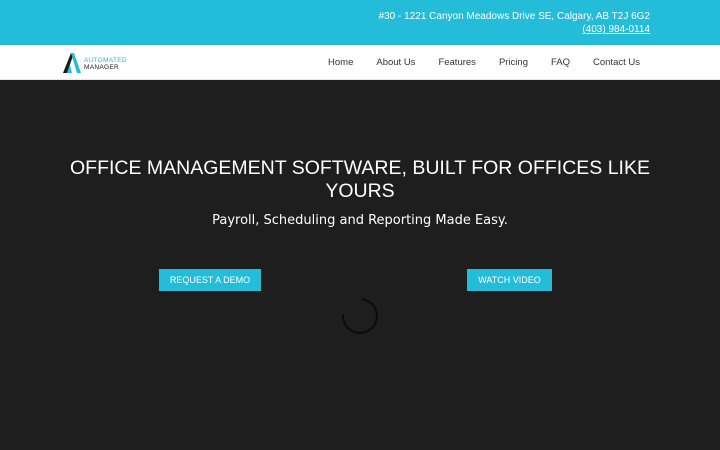 The image size is (720, 450). Describe the element at coordinates (616, 62) in the screenshot. I see `nav-contact-us: Contact Us` at that location.